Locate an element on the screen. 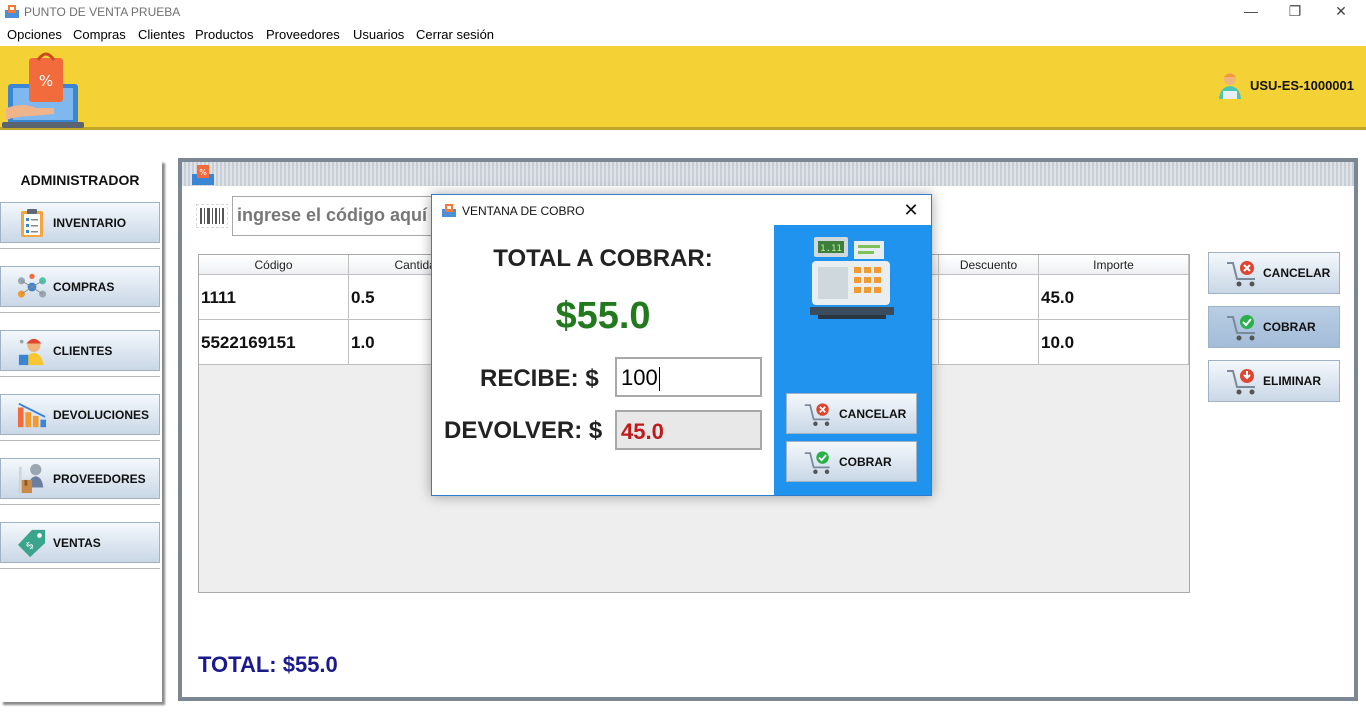 The width and height of the screenshot is (1366, 727). barcode-search-input: ingrese el código aquí is located at coordinates (332, 216).